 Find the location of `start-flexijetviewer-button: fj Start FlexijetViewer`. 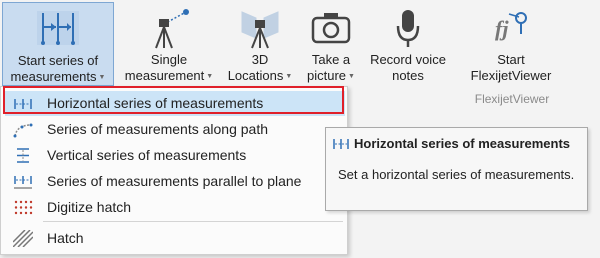

start-flexijetviewer-button: fj Start FlexijetViewer is located at coordinates (511, 44).